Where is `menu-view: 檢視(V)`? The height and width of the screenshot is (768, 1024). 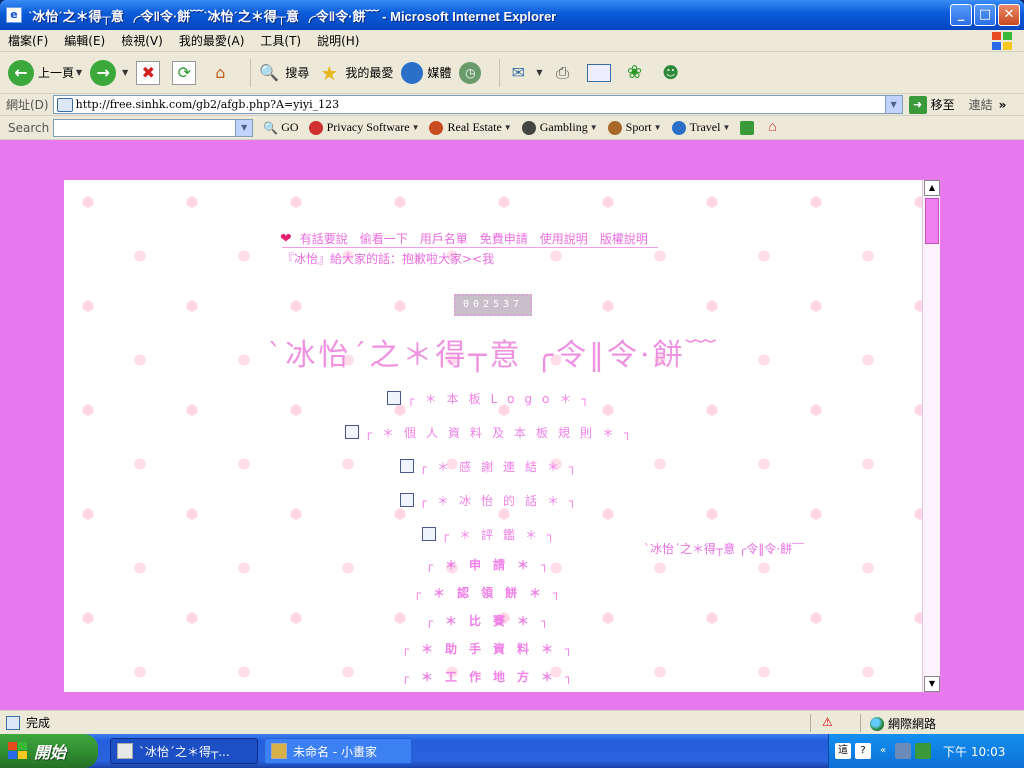 menu-view: 檢視(V) is located at coordinates (142, 40).